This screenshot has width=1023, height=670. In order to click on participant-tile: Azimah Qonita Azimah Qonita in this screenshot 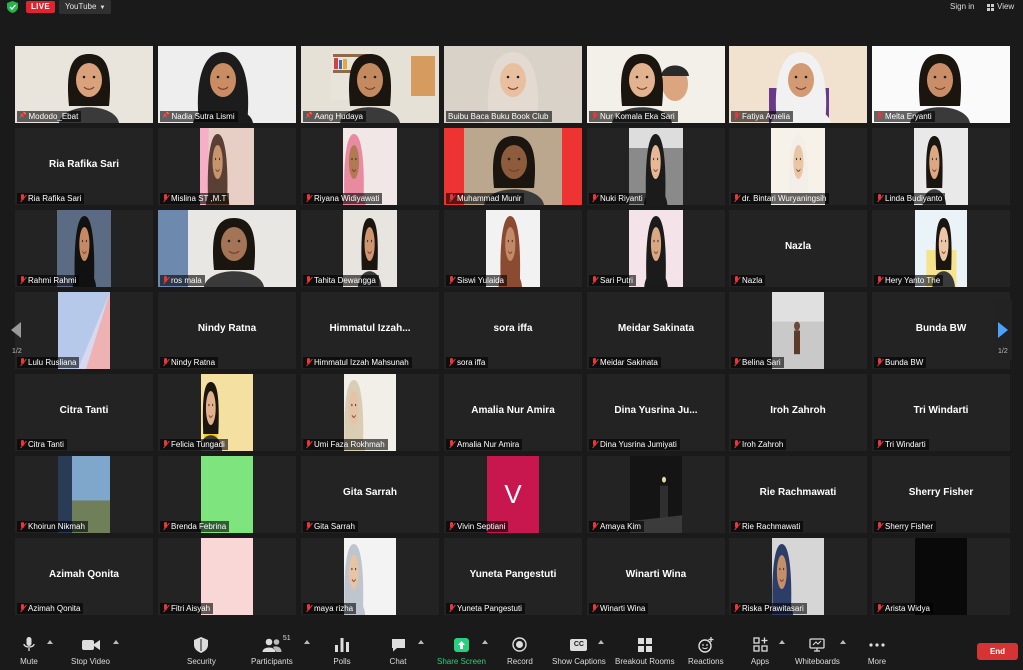, I will do `click(84, 576)`.